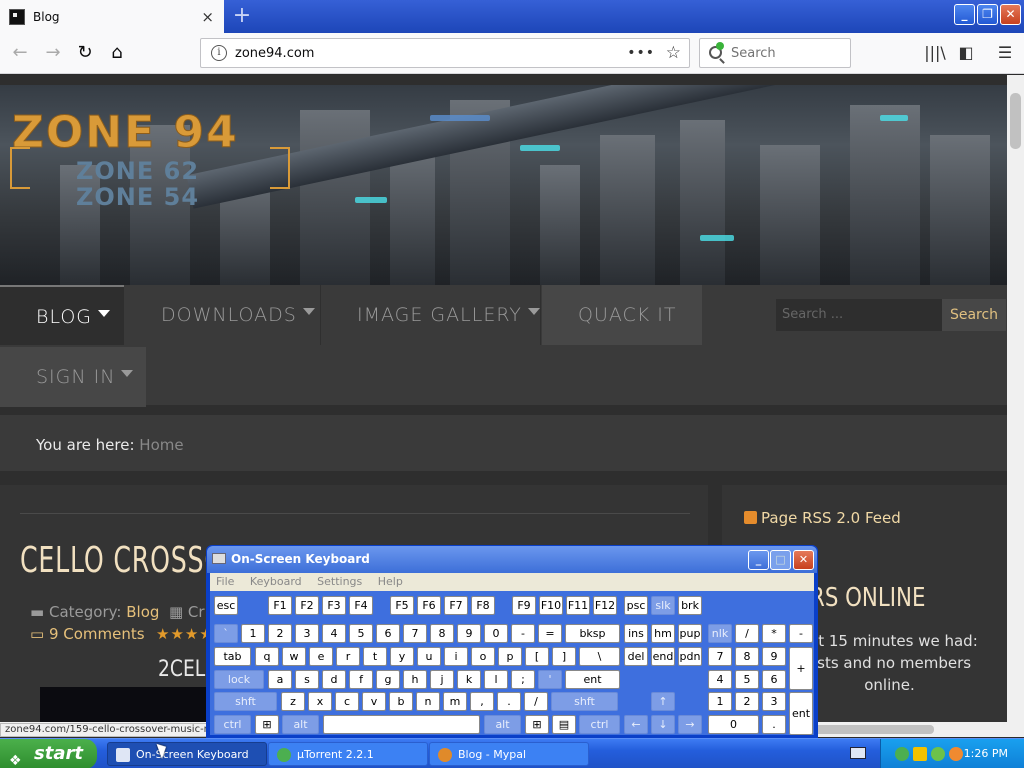 The width and height of the screenshot is (1024, 768). I want to click on key-pup: pup, so click(690, 633).